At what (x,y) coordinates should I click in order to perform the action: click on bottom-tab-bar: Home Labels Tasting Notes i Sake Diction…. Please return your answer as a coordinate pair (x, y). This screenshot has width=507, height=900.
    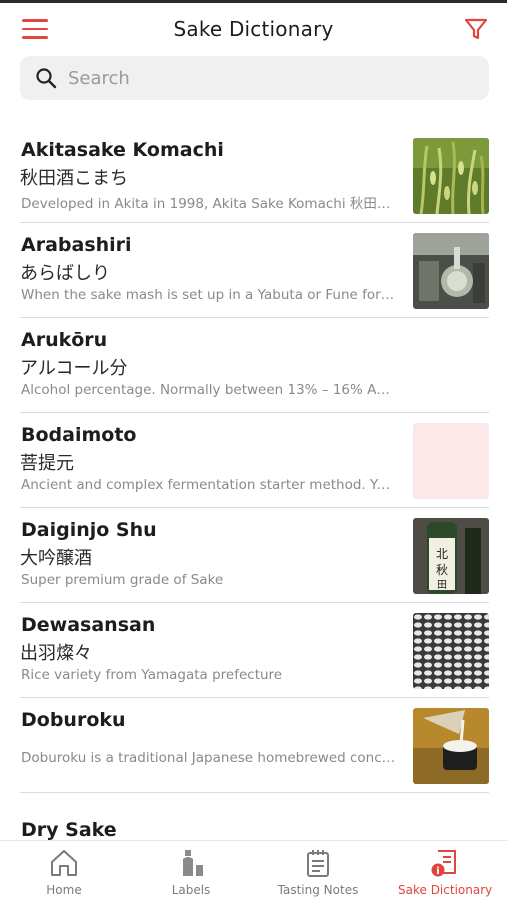
    Looking at the image, I should click on (253, 870).